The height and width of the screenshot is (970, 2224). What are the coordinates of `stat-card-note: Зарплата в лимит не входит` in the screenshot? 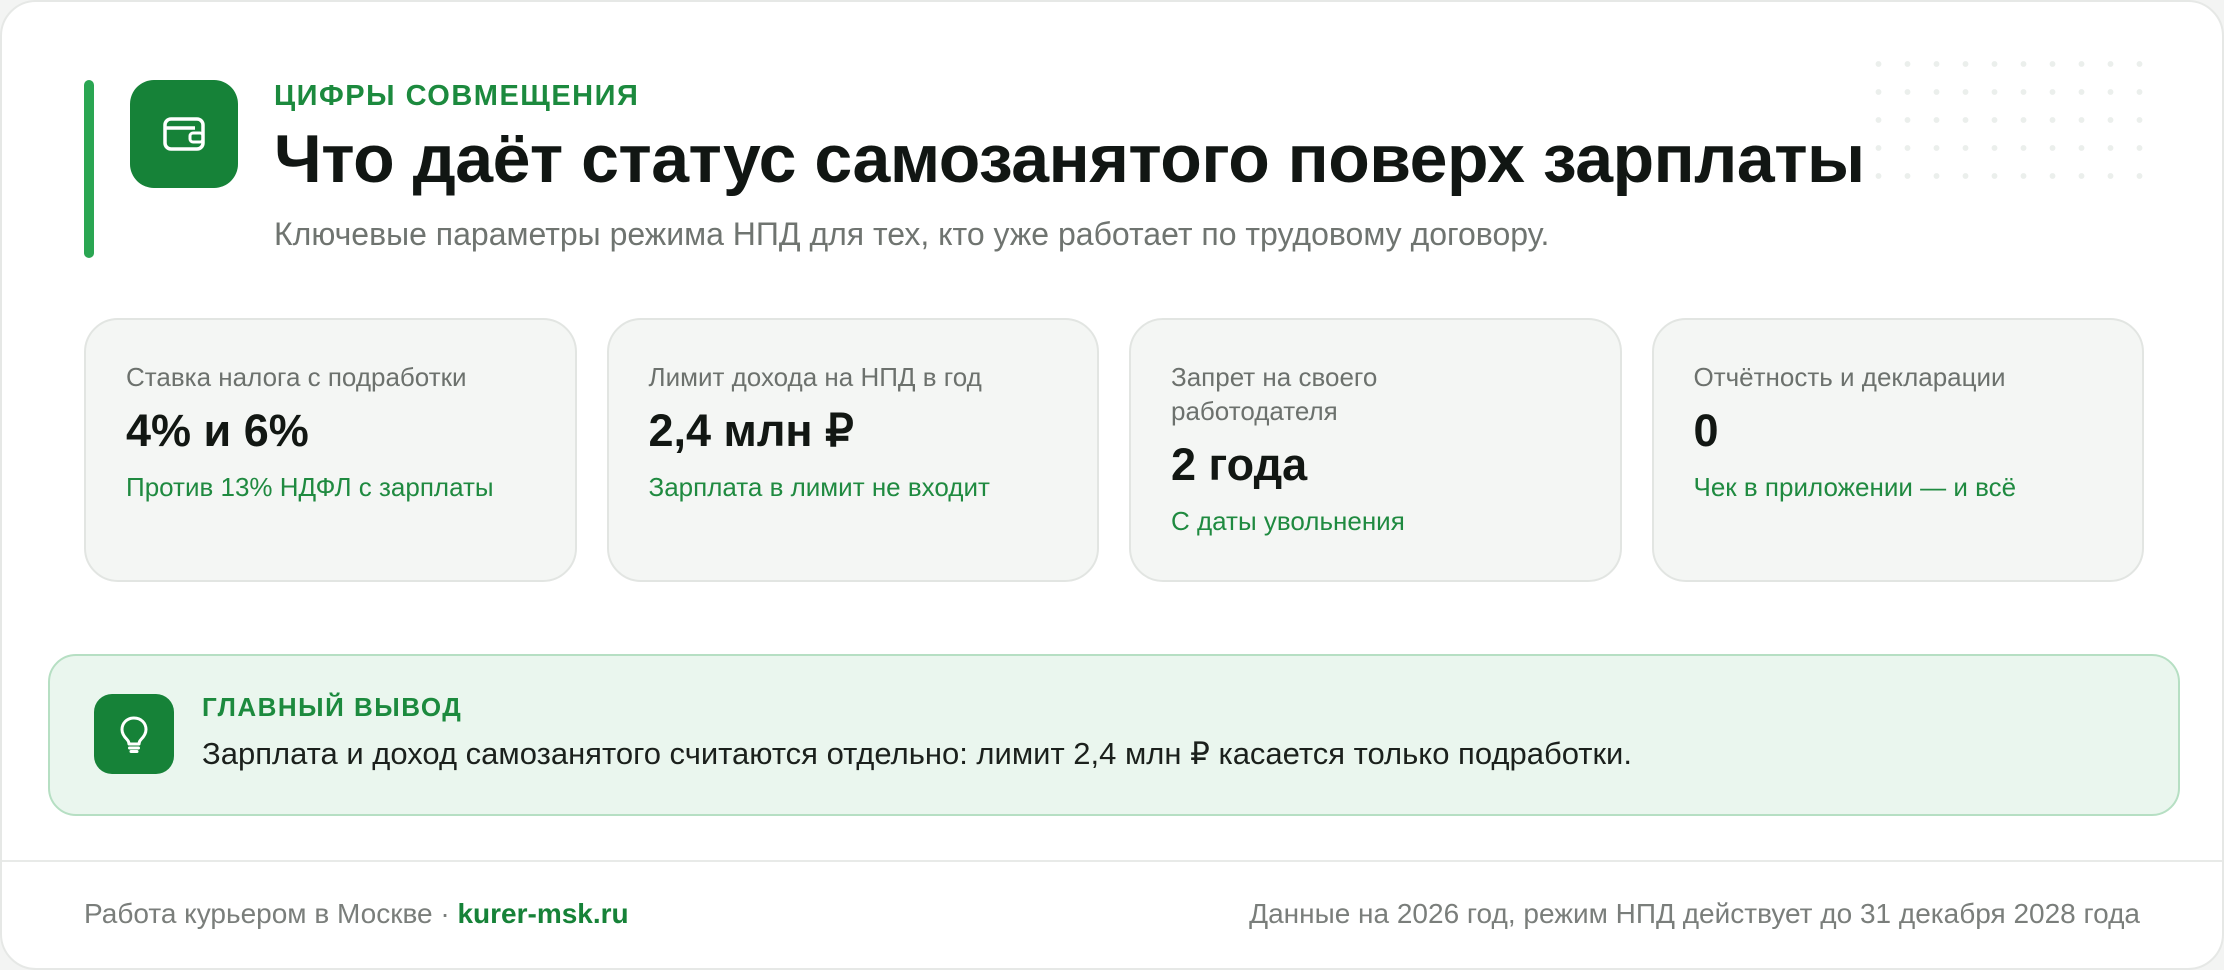 It's located at (819, 487).